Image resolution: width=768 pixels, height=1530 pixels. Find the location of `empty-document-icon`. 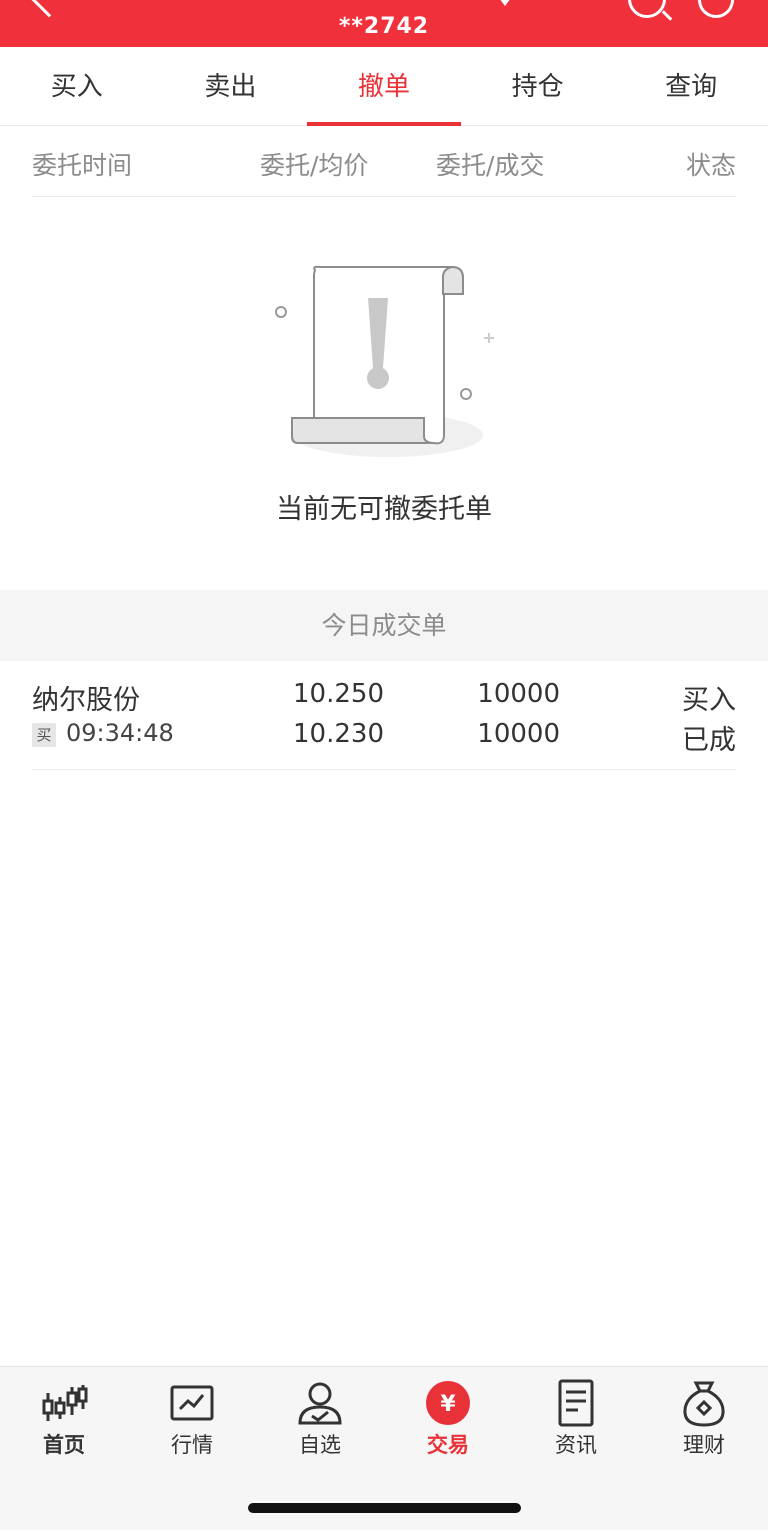

empty-document-icon is located at coordinates (384, 361).